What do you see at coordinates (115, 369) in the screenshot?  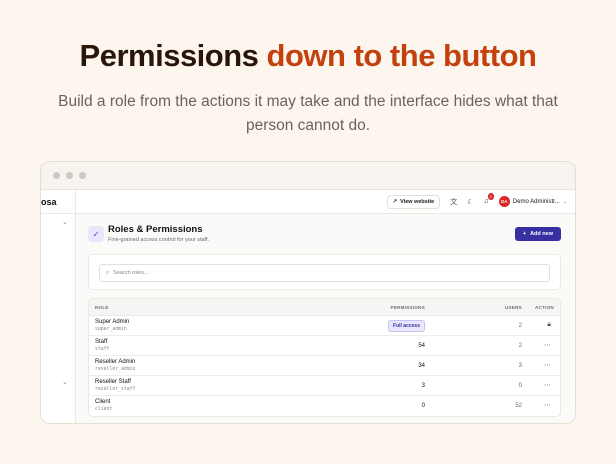 I see `role-slug: reseller_admin` at bounding box center [115, 369].